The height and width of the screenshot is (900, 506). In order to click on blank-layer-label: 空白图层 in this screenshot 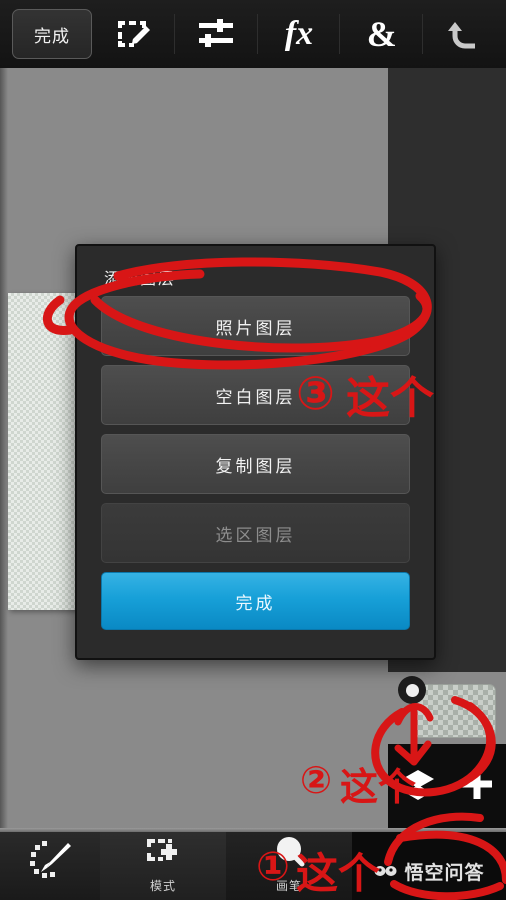, I will do `click(255, 397)`.